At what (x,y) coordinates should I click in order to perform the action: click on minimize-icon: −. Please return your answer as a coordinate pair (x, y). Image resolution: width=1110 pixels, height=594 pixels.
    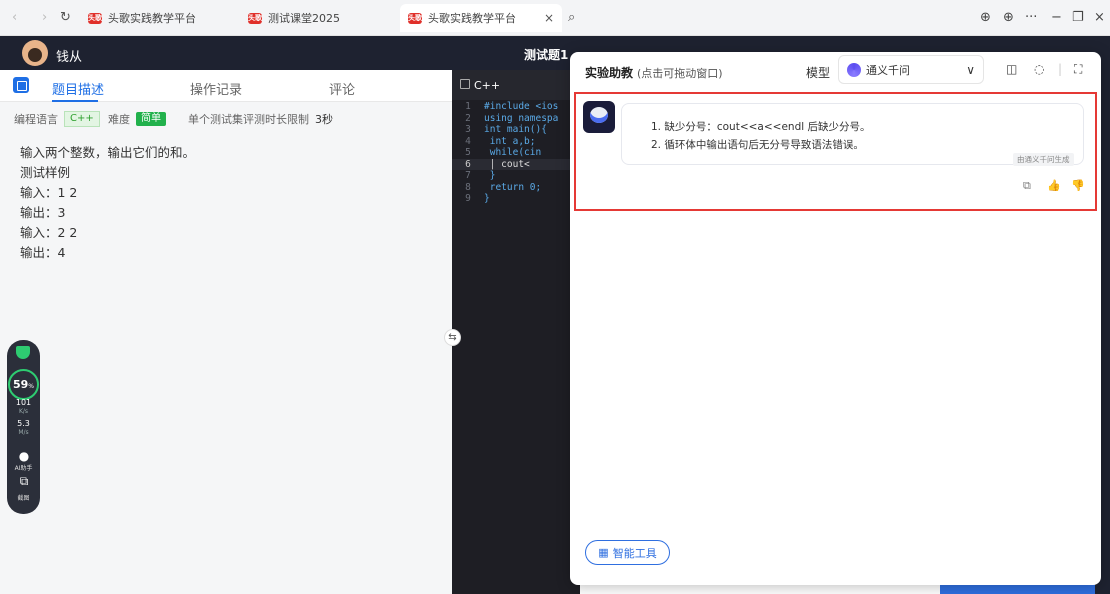
    Looking at the image, I should click on (1056, 17).